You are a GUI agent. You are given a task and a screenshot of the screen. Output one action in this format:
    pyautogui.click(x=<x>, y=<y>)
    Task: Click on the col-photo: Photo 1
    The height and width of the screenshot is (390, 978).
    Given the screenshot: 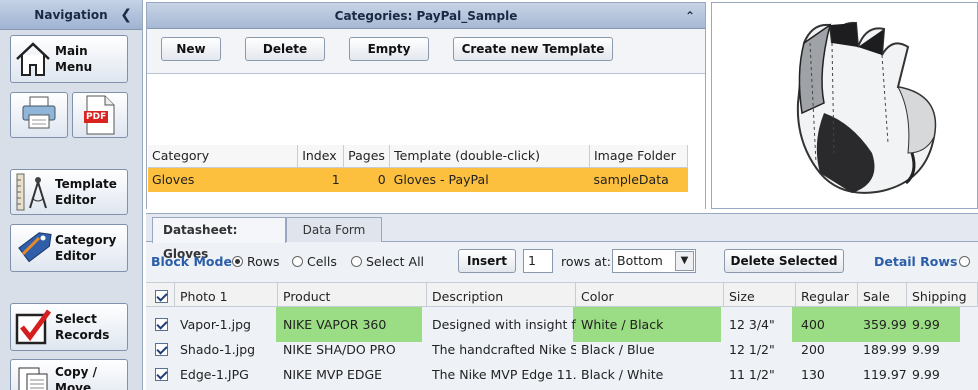 What is the action you would take?
    pyautogui.click(x=226, y=295)
    